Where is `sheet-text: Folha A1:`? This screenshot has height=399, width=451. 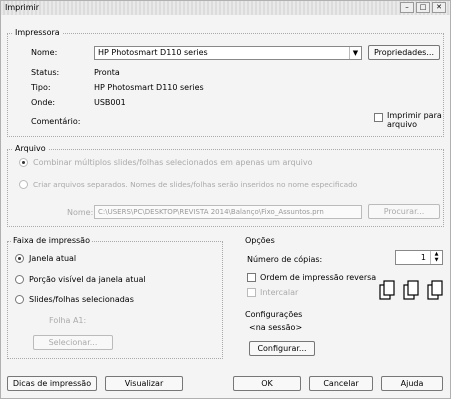
sheet-text: Folha A1: is located at coordinates (68, 320).